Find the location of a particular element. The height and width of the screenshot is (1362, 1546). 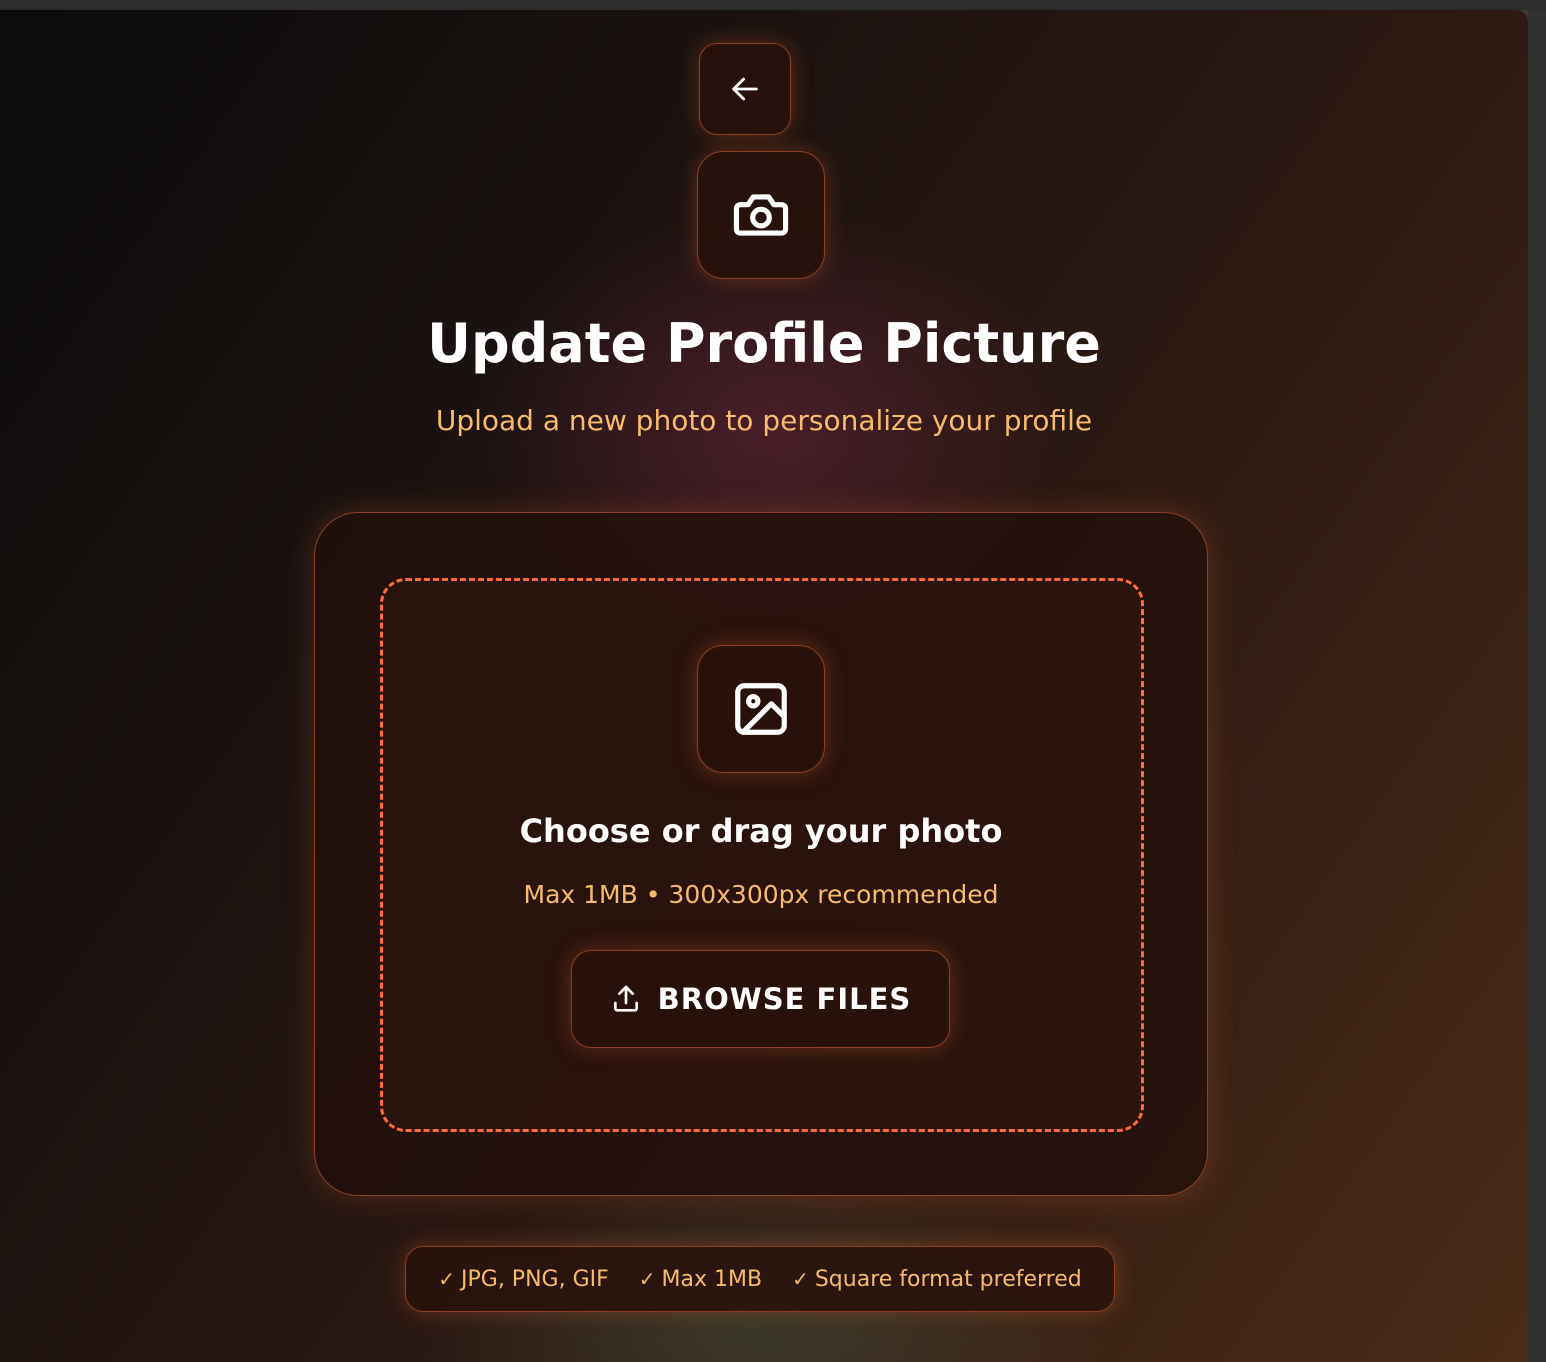

requirement-label: Max 1MB is located at coordinates (712, 1279).